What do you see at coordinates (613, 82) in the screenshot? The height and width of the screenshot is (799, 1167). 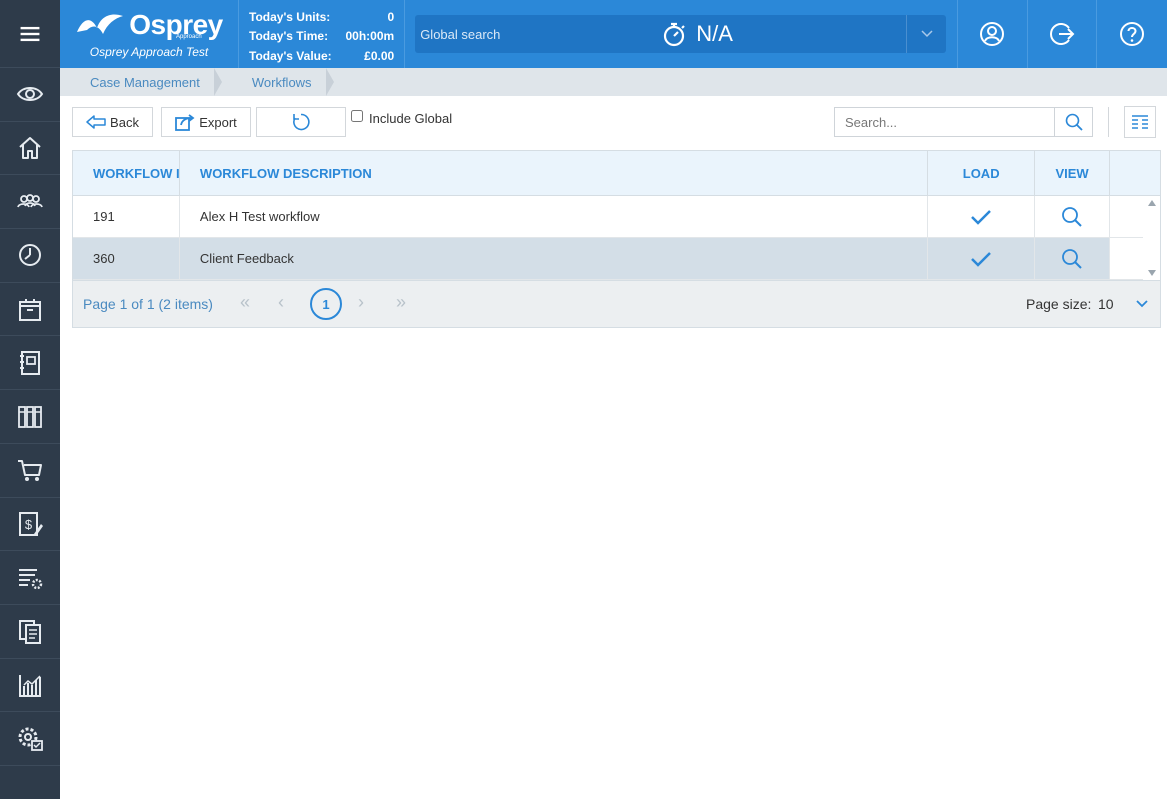 I see `breadcrumb: Case Management Workflows` at bounding box center [613, 82].